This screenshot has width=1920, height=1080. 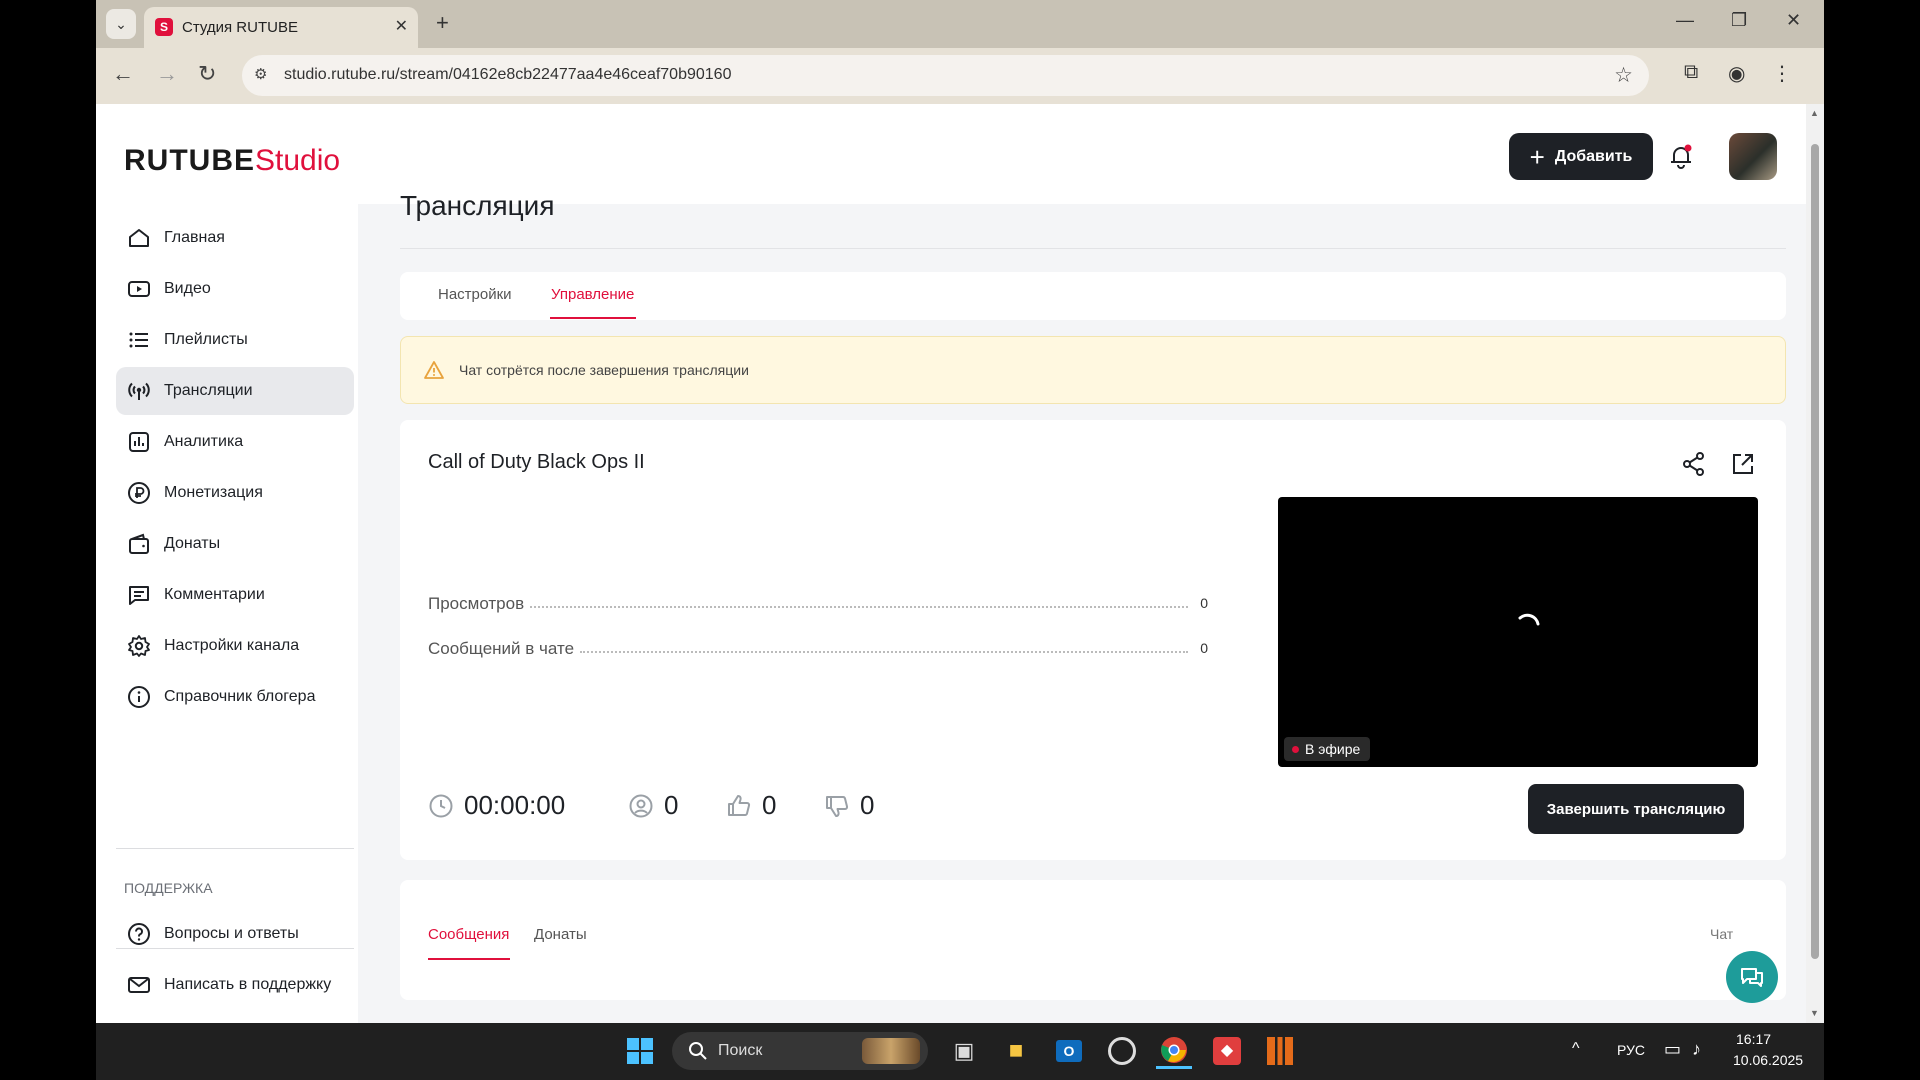 What do you see at coordinates (1636, 809) in the screenshot?
I see `end-stream-button: Завершить трансляцию` at bounding box center [1636, 809].